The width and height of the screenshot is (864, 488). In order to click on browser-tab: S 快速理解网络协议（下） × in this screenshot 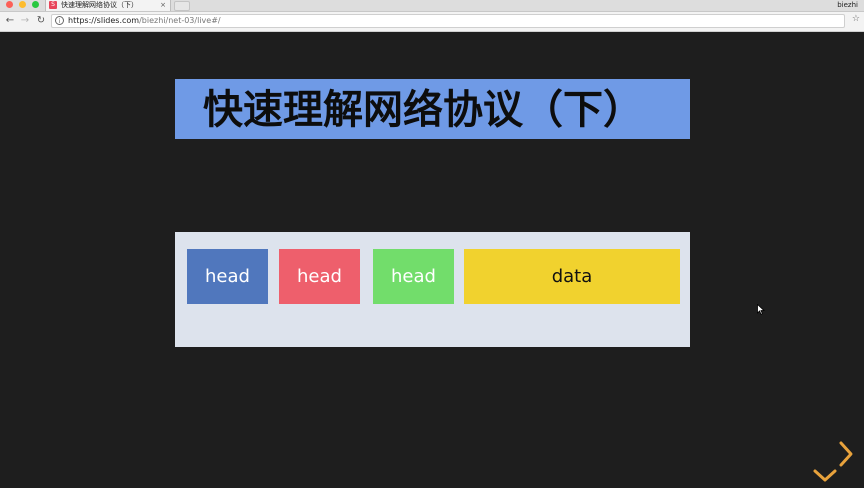, I will do `click(108, 5)`.